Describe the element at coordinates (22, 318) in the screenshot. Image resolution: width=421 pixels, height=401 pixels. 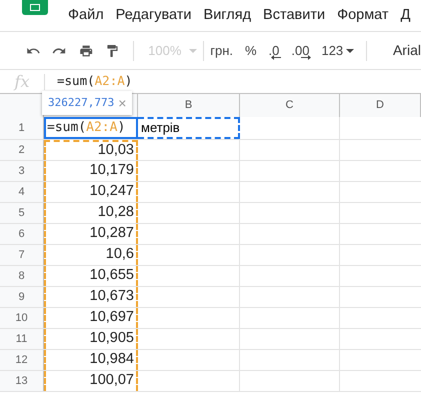
I see `row-header: 10` at that location.